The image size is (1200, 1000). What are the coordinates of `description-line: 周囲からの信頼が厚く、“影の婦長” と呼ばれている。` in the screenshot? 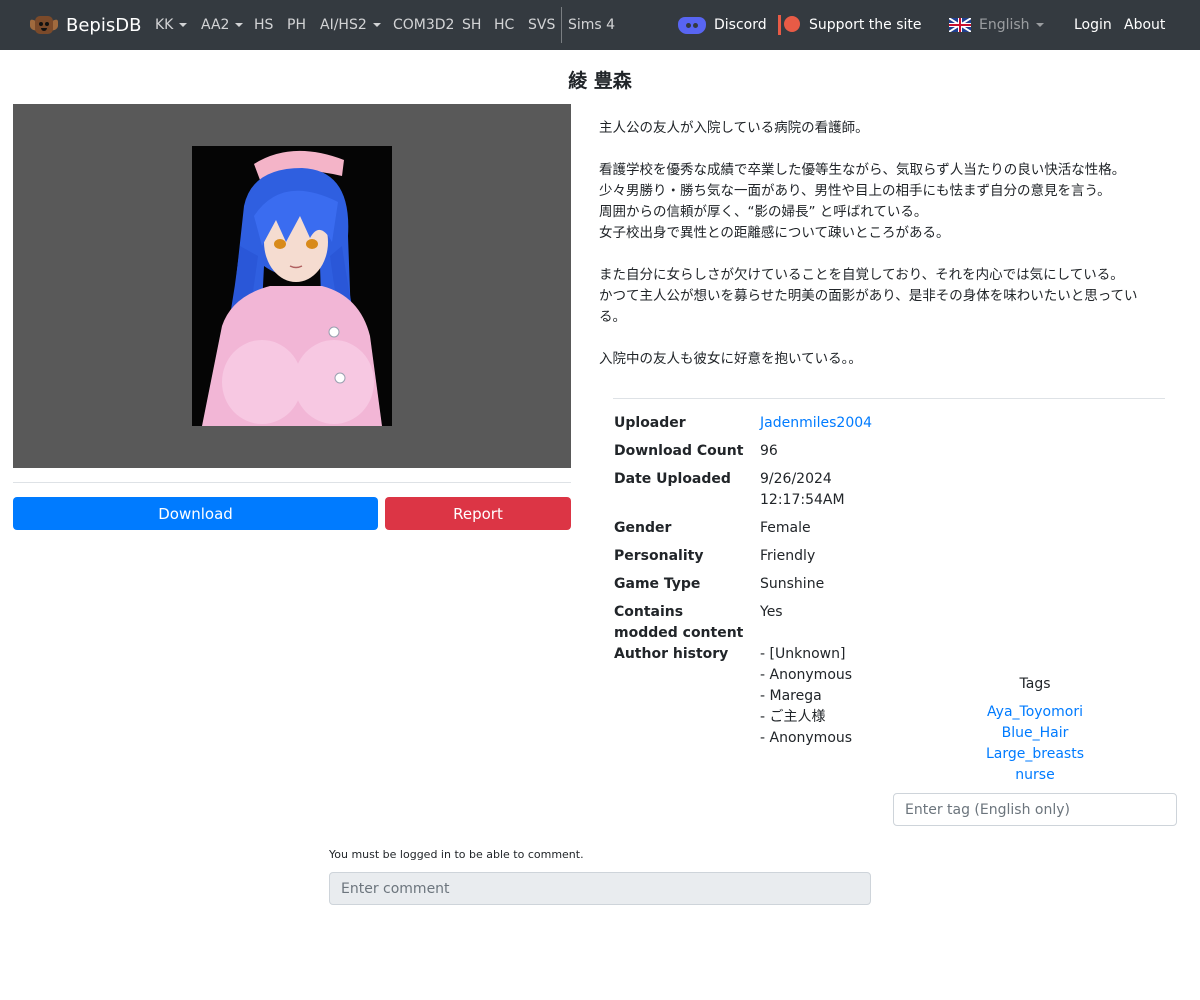 It's located at (763, 212).